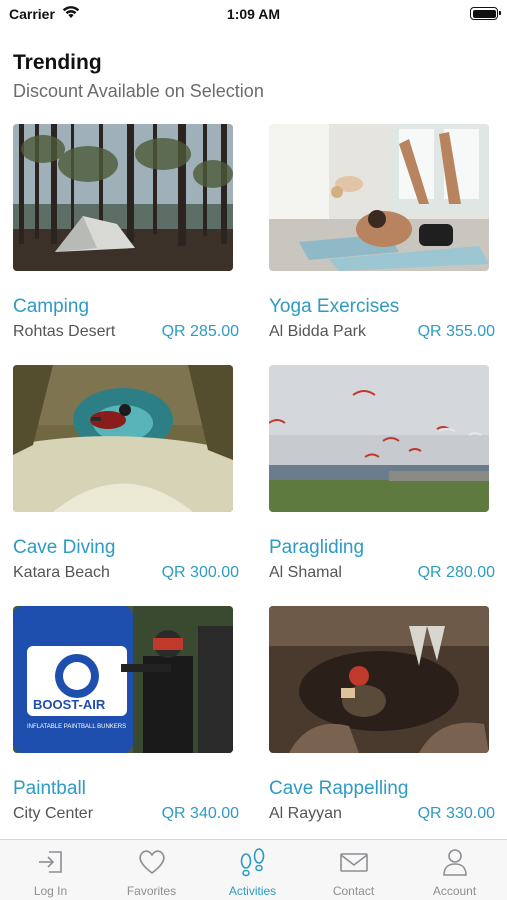  Describe the element at coordinates (49, 789) in the screenshot. I see `activity-title: Paintball` at that location.